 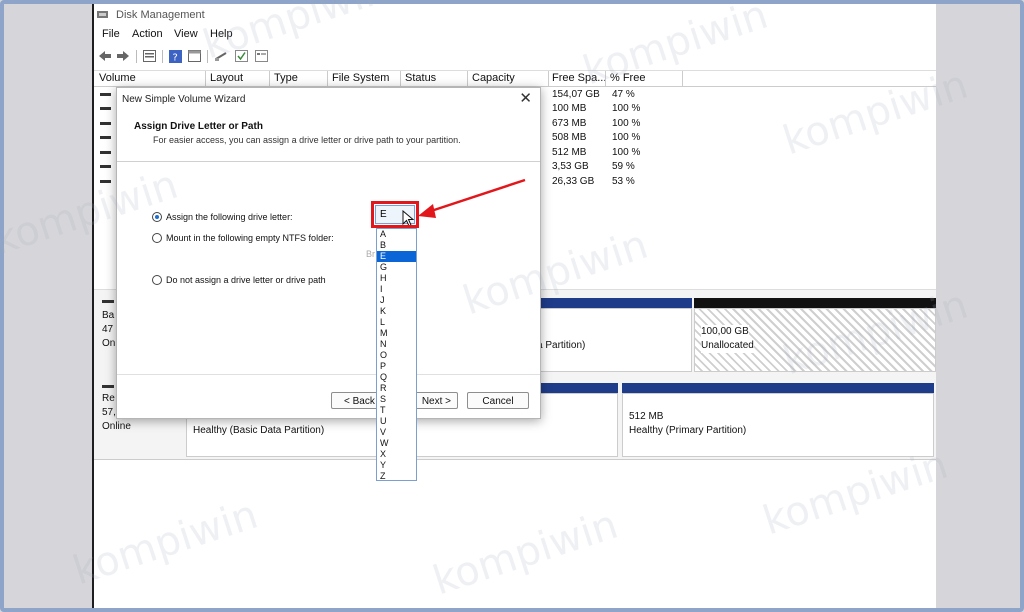 What do you see at coordinates (198, 126) in the screenshot?
I see `wizard-heading: Assign Drive Letter or Path` at bounding box center [198, 126].